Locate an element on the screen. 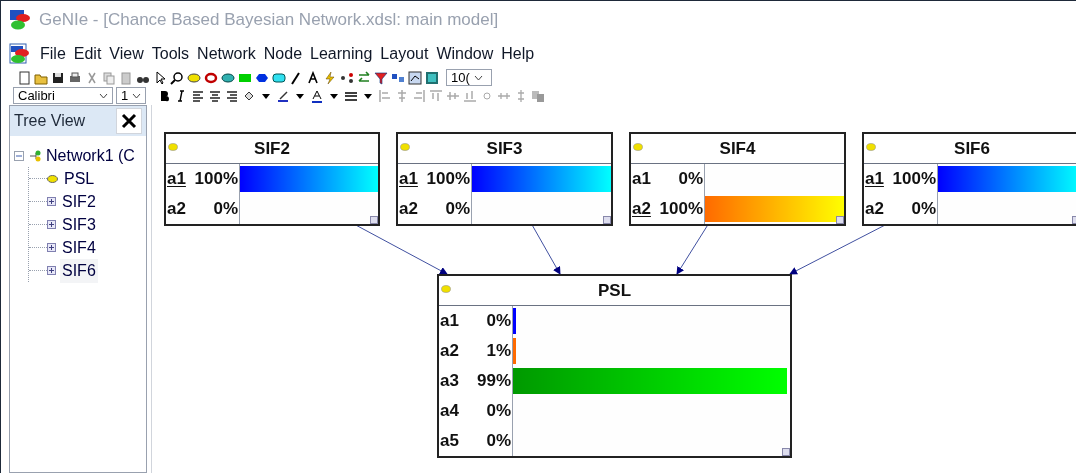 The width and height of the screenshot is (1076, 473). align-nodes-left-icon is located at coordinates (385, 95).